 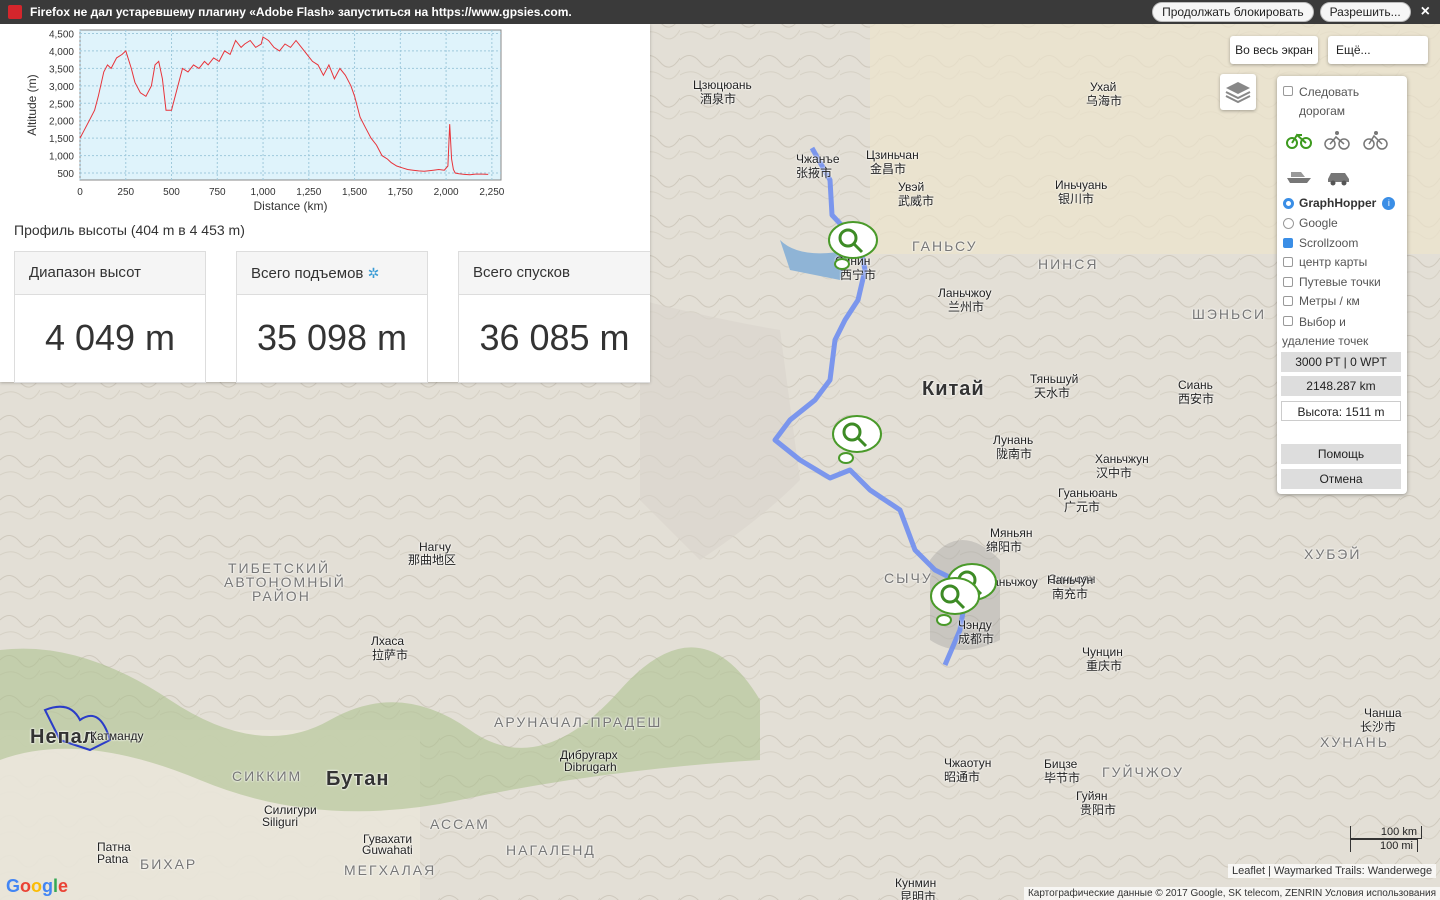 What do you see at coordinates (1333, 554) in the screenshot?
I see `map-label: ХУБЭЙ` at bounding box center [1333, 554].